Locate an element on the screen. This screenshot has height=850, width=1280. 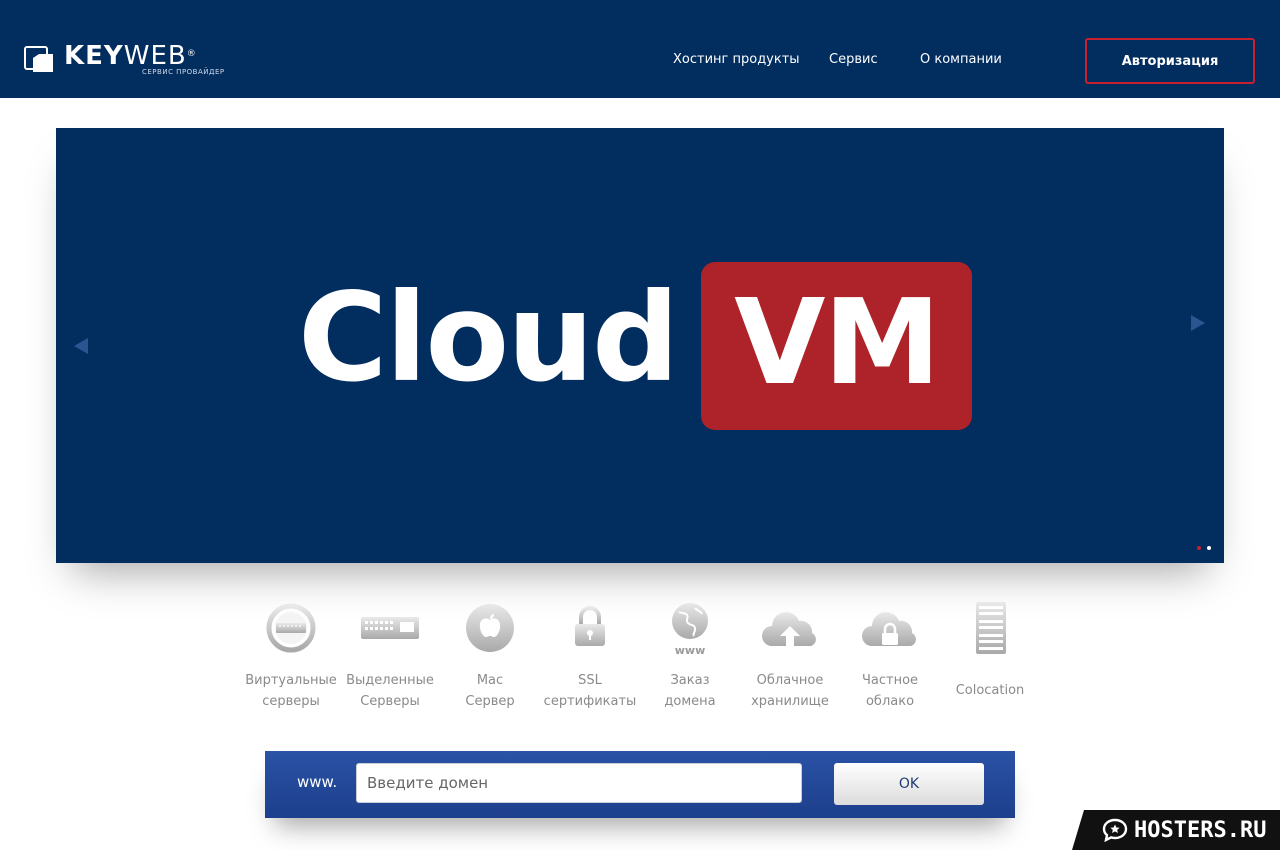
hosters-watermark: HOSTERS.RU is located at coordinates (1176, 830).